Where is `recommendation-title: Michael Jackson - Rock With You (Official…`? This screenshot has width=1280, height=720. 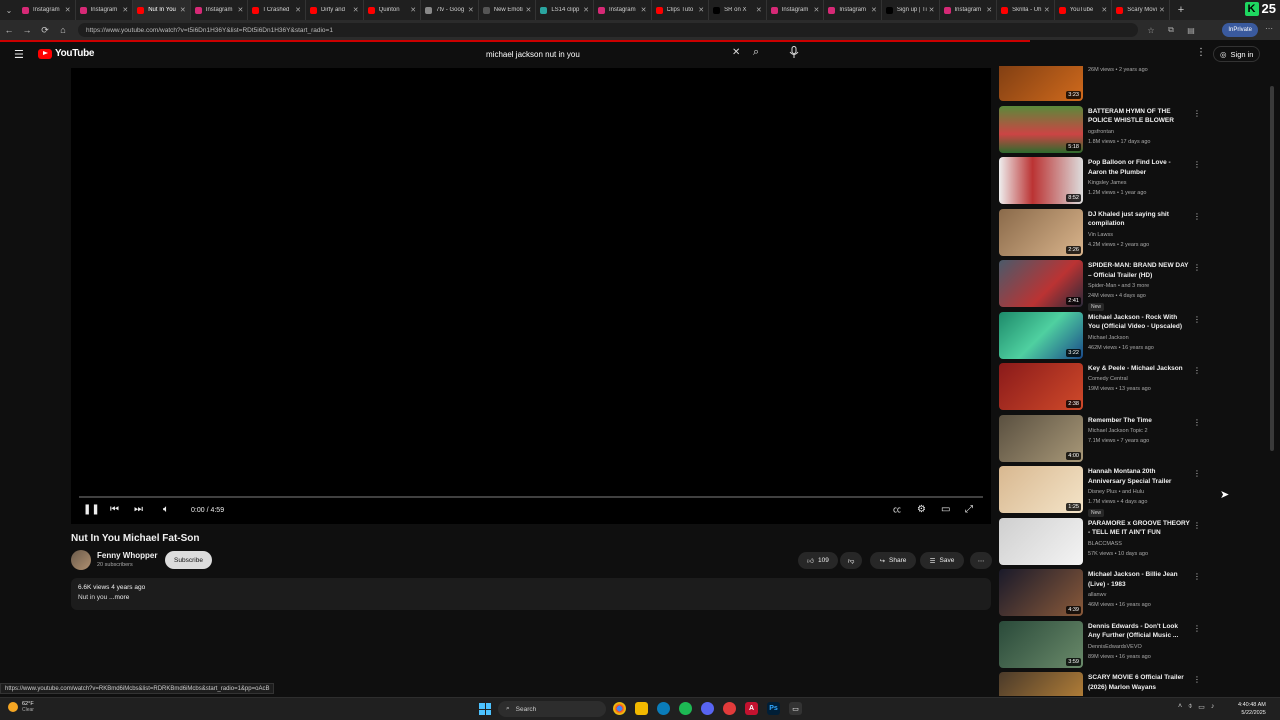 recommendation-title: Michael Jackson - Rock With You (Official… is located at coordinates (1139, 322).